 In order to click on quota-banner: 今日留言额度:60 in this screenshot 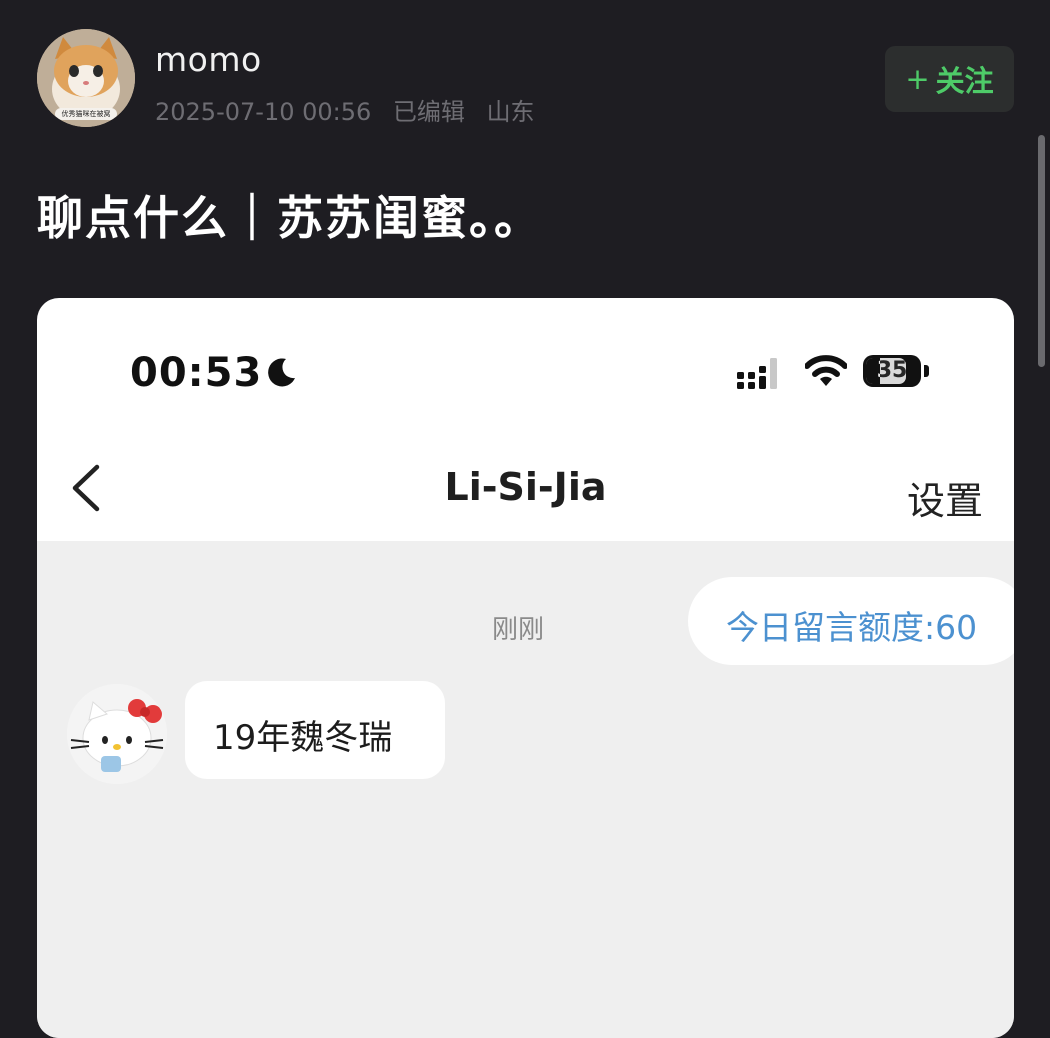, I will do `click(851, 621)`.